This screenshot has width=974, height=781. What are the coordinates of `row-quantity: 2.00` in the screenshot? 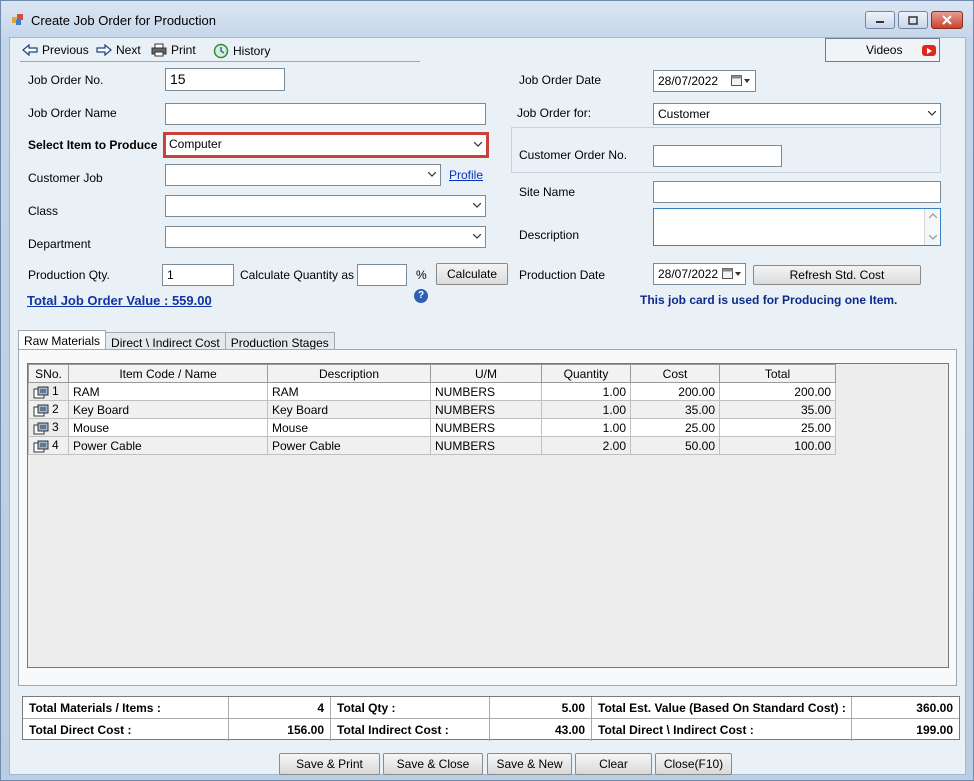 It's located at (586, 445).